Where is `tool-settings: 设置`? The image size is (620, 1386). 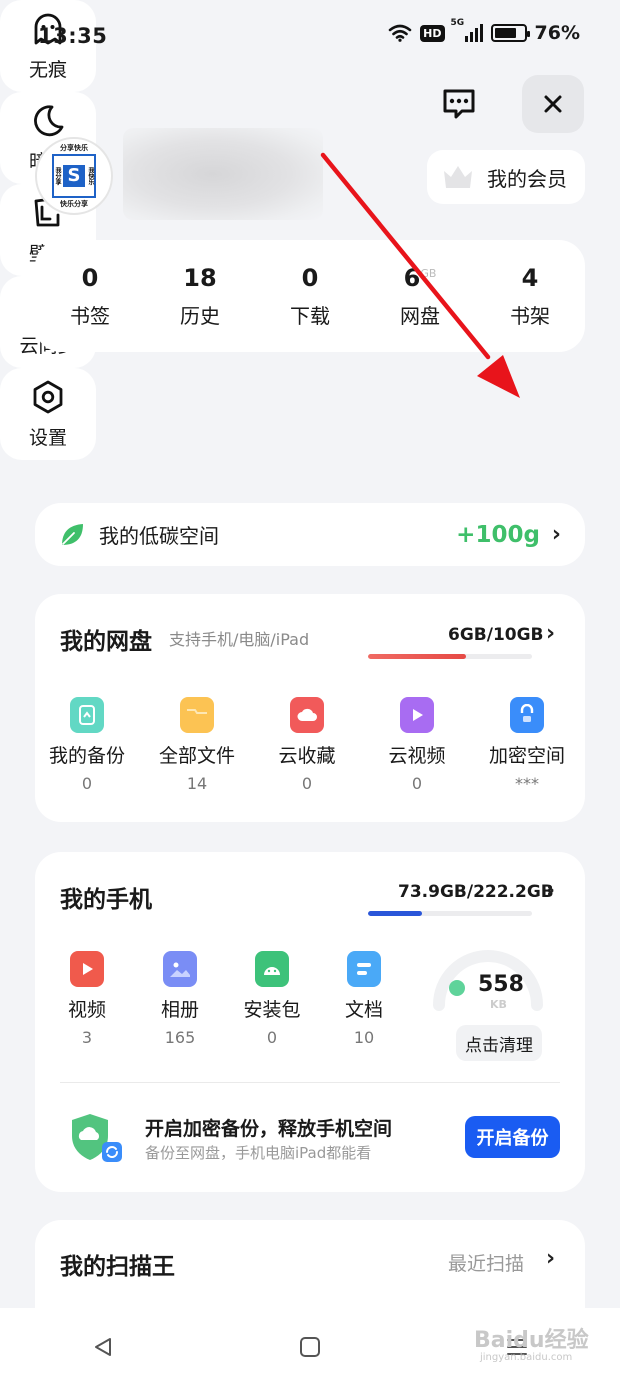
tool-settings: 设置 is located at coordinates (48, 414).